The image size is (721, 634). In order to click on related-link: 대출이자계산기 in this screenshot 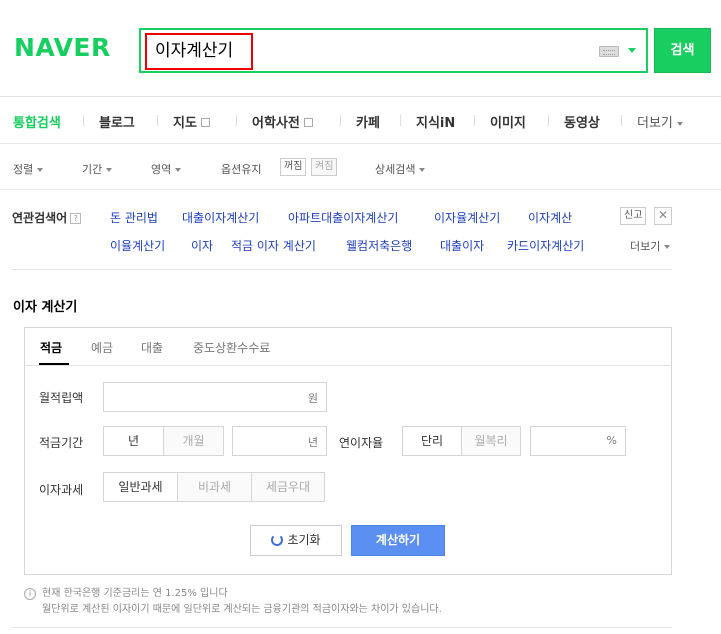, I will do `click(220, 217)`.